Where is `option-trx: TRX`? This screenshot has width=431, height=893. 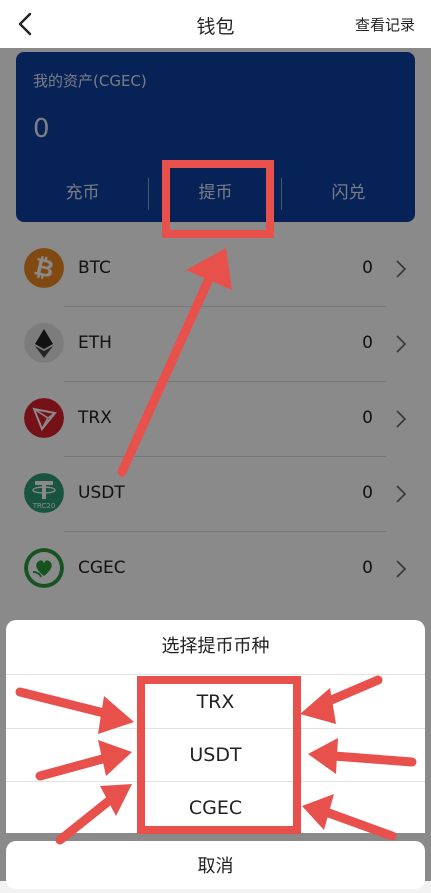 option-trx: TRX is located at coordinates (215, 702).